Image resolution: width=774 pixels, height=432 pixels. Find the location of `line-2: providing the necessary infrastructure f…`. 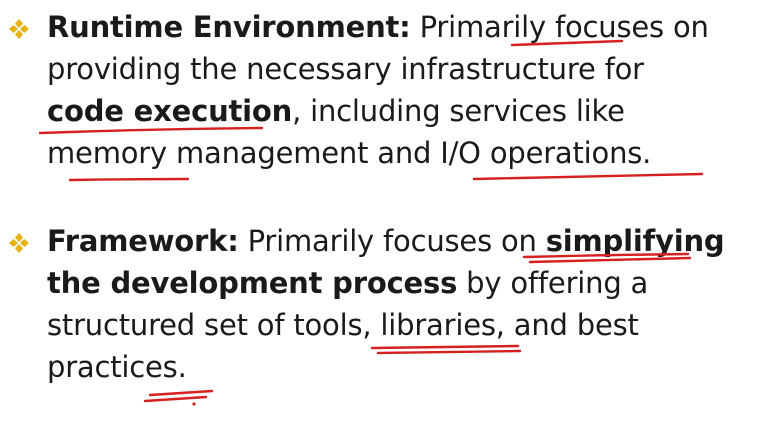

line-2: providing the necessary infrastructure f… is located at coordinates (345, 69).